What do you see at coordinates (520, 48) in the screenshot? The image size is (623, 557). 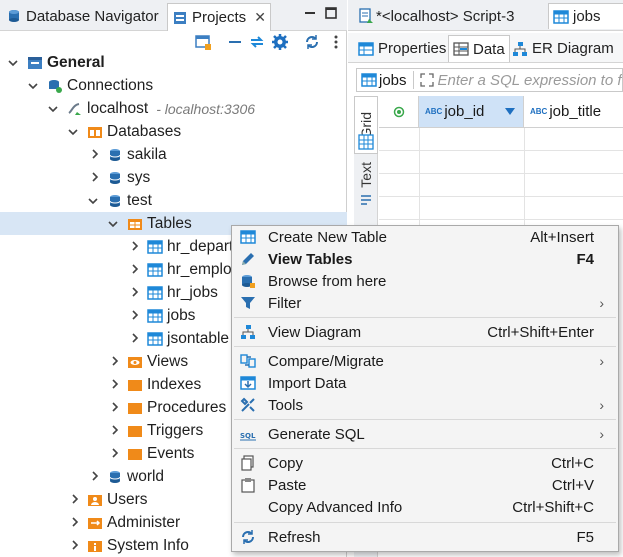 I see `er-diagram-icon` at bounding box center [520, 48].